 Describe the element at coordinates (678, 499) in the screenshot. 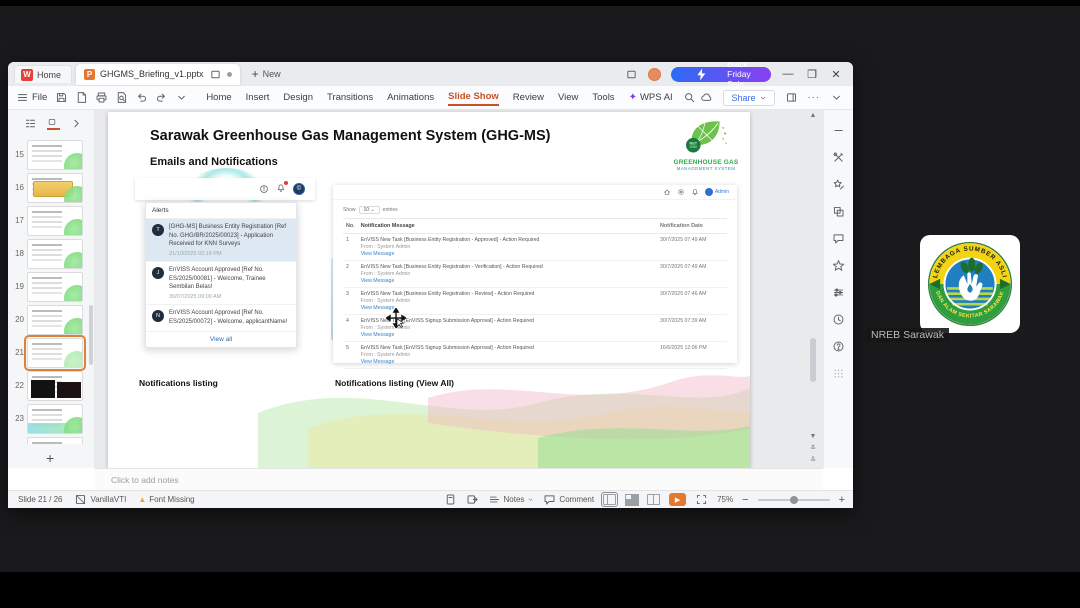

I see `slideshow-play-button: ▶` at that location.